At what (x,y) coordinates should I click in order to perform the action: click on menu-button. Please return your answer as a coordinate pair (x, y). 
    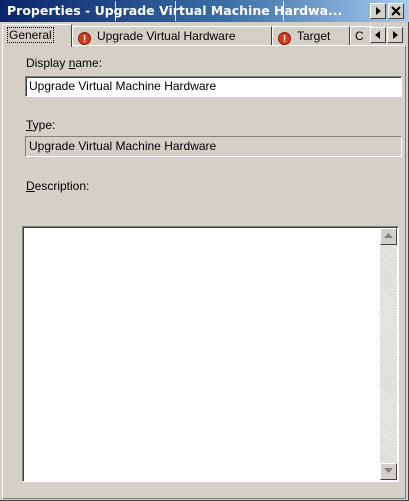
    Looking at the image, I should click on (378, 11).